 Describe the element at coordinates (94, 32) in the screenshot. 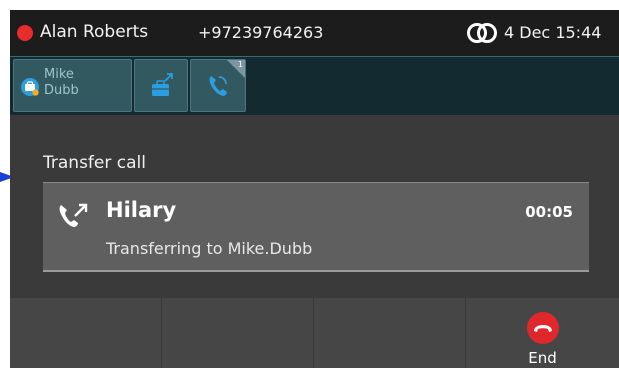

I see `caller-name: Alan Roberts` at that location.